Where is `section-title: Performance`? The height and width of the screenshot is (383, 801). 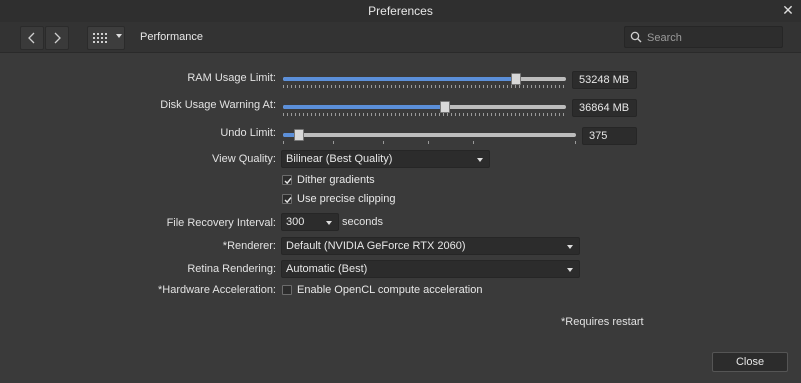
section-title: Performance is located at coordinates (171, 37).